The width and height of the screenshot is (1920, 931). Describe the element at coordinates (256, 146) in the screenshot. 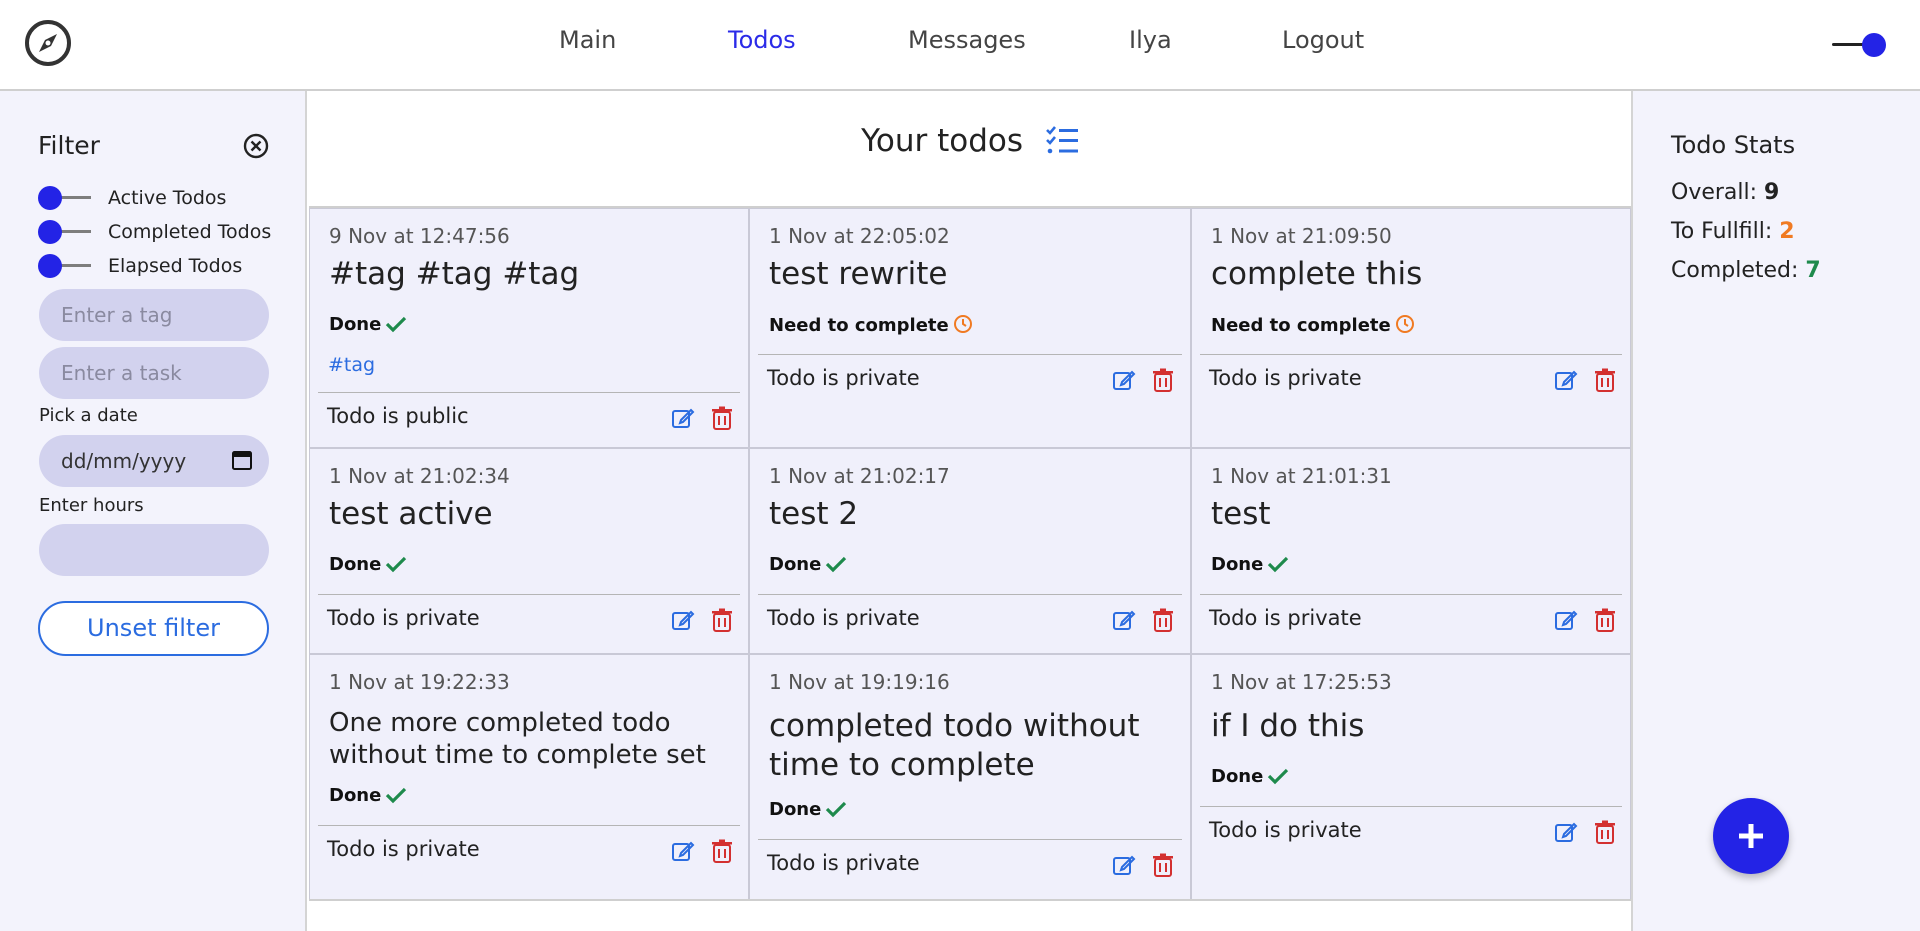

I see `close-circle-icon` at that location.